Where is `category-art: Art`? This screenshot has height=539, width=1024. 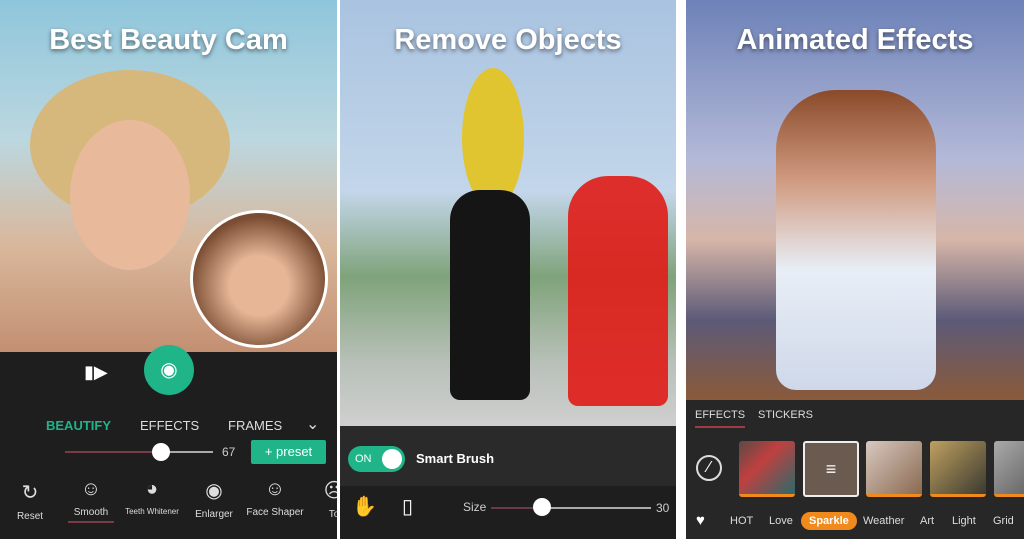
category-art: Art is located at coordinates (927, 521).